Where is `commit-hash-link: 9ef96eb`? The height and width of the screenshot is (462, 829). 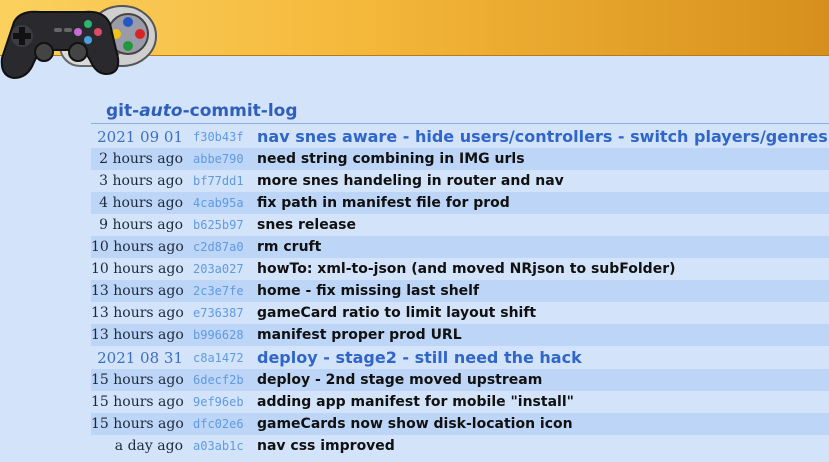
commit-hash-link: 9ef96eb is located at coordinates (220, 402).